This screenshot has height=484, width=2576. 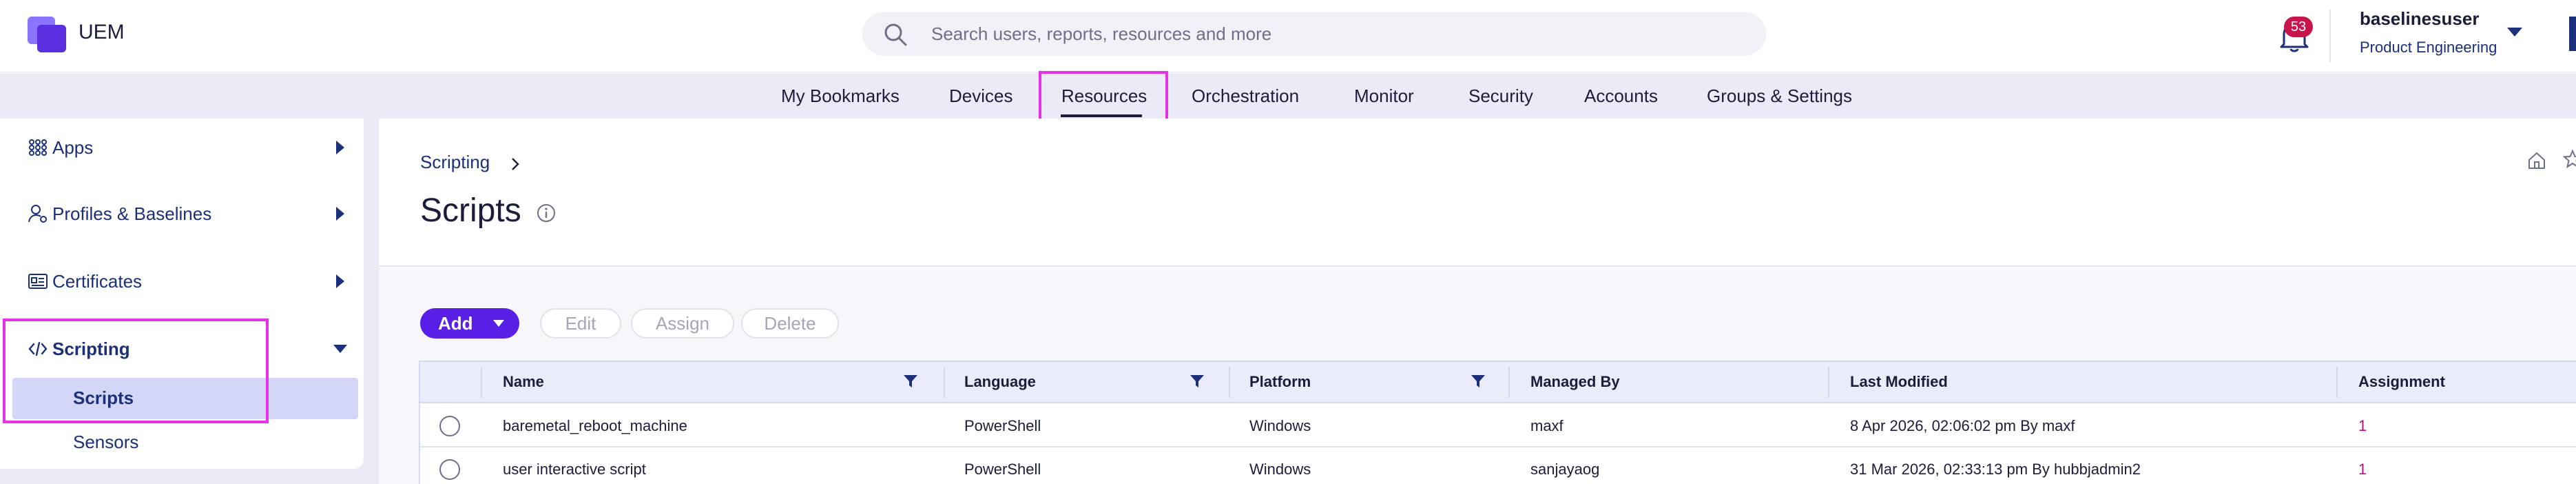 I want to click on edit-button: Edit, so click(x=580, y=323).